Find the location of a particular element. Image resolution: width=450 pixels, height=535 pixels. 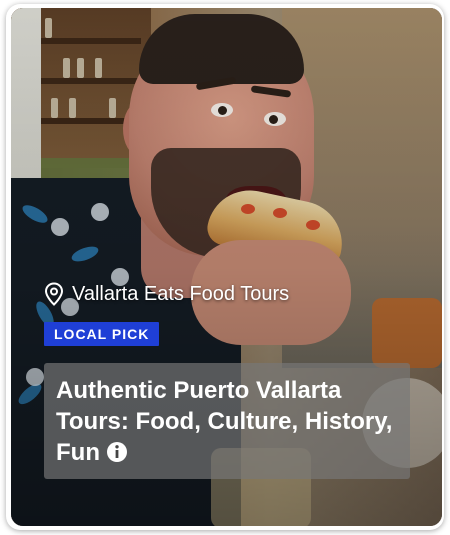

map-pin-icon is located at coordinates (54, 294).